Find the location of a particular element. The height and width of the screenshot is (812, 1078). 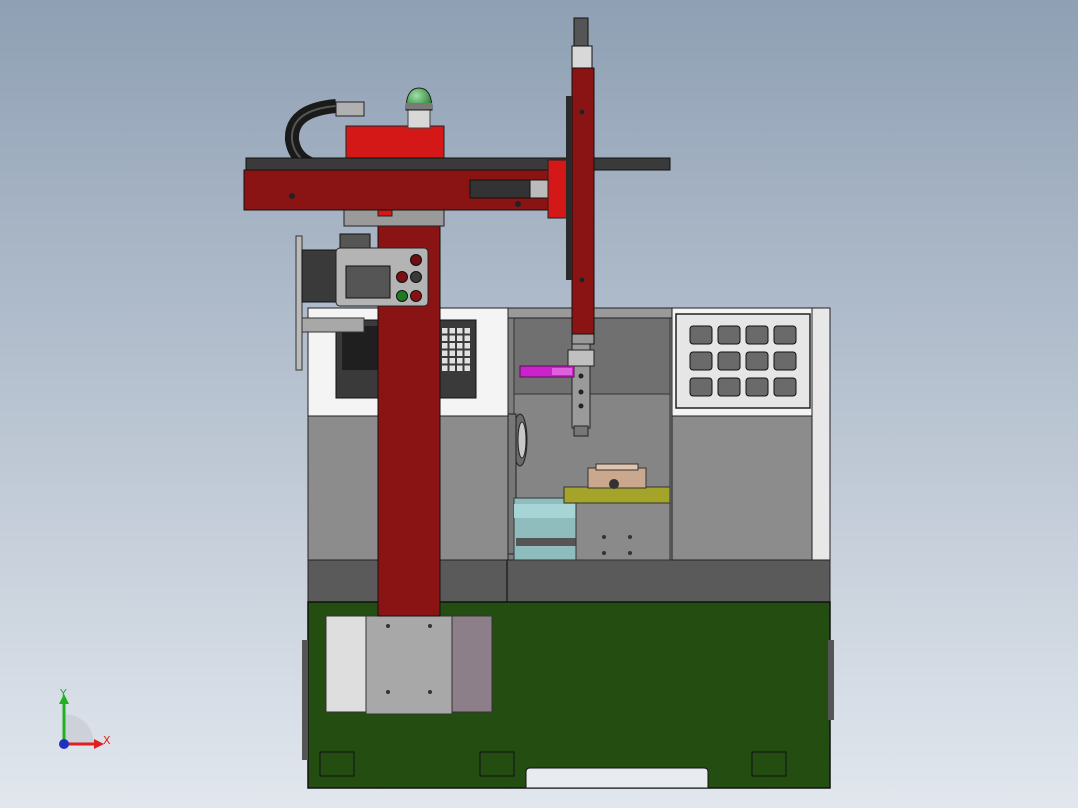

gripper is located at coordinates (581, 390).